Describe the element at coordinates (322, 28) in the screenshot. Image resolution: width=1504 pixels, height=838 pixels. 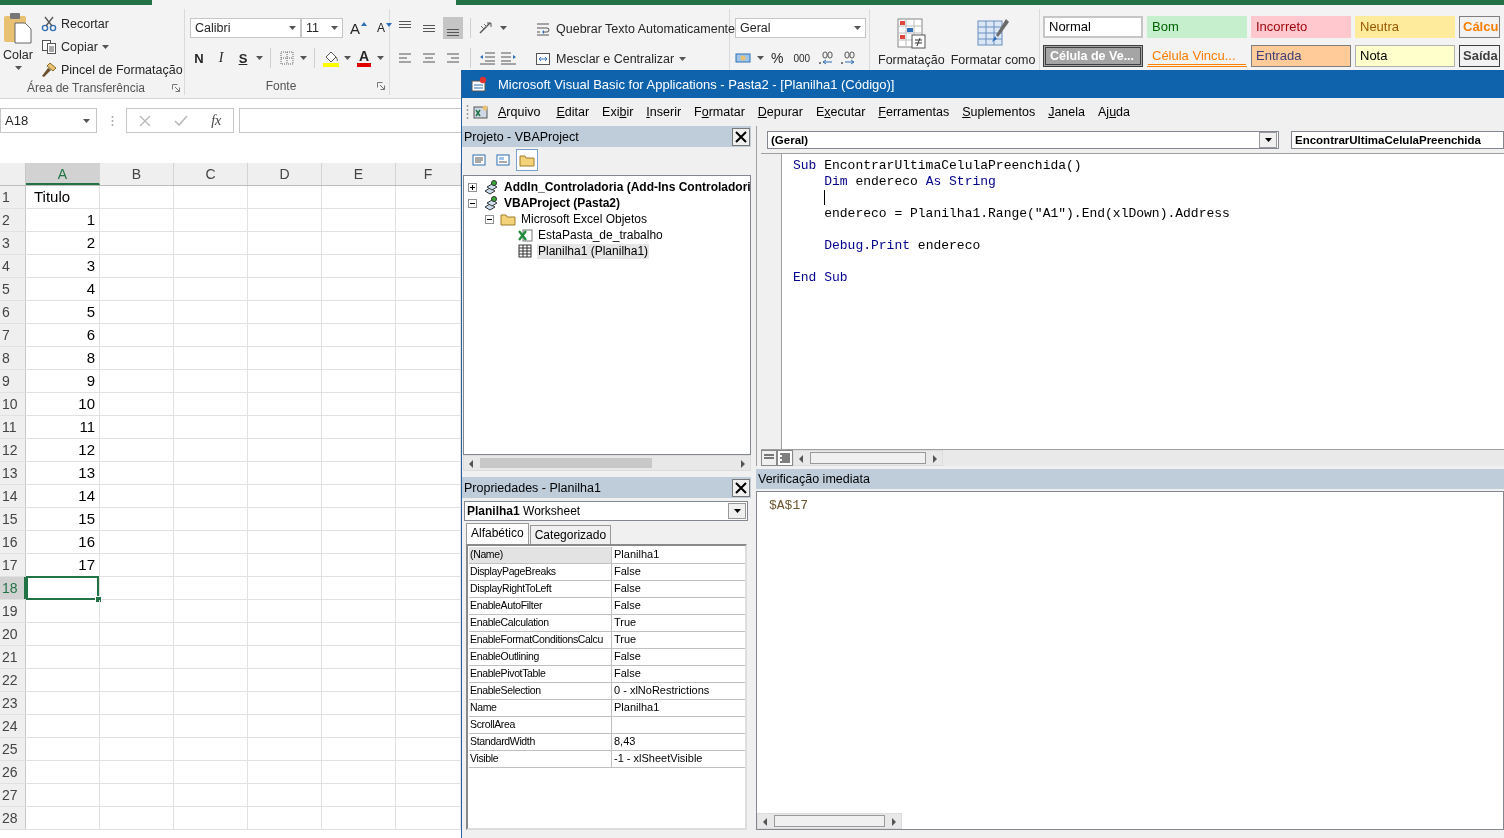
I see `font-size-field: 11` at that location.